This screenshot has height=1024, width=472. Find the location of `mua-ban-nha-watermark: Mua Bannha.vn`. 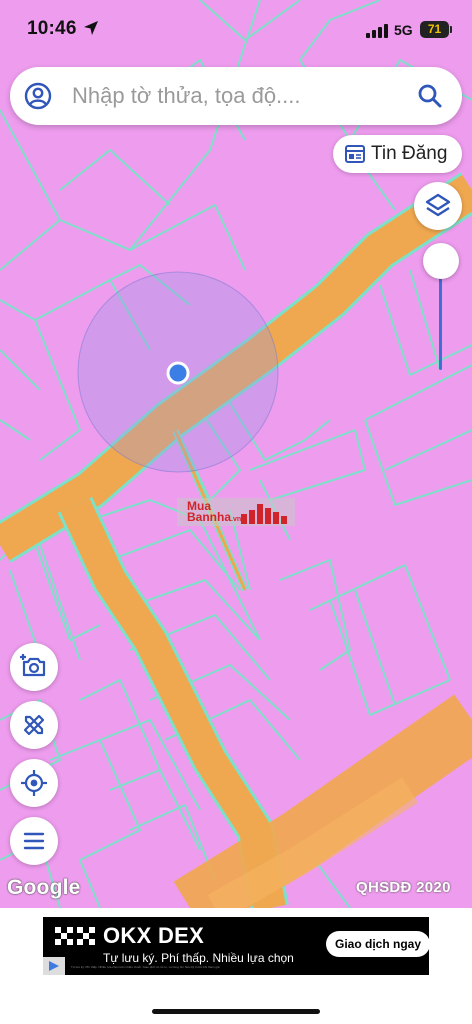

mua-ban-nha-watermark: Mua Bannha.vn is located at coordinates (236, 512).